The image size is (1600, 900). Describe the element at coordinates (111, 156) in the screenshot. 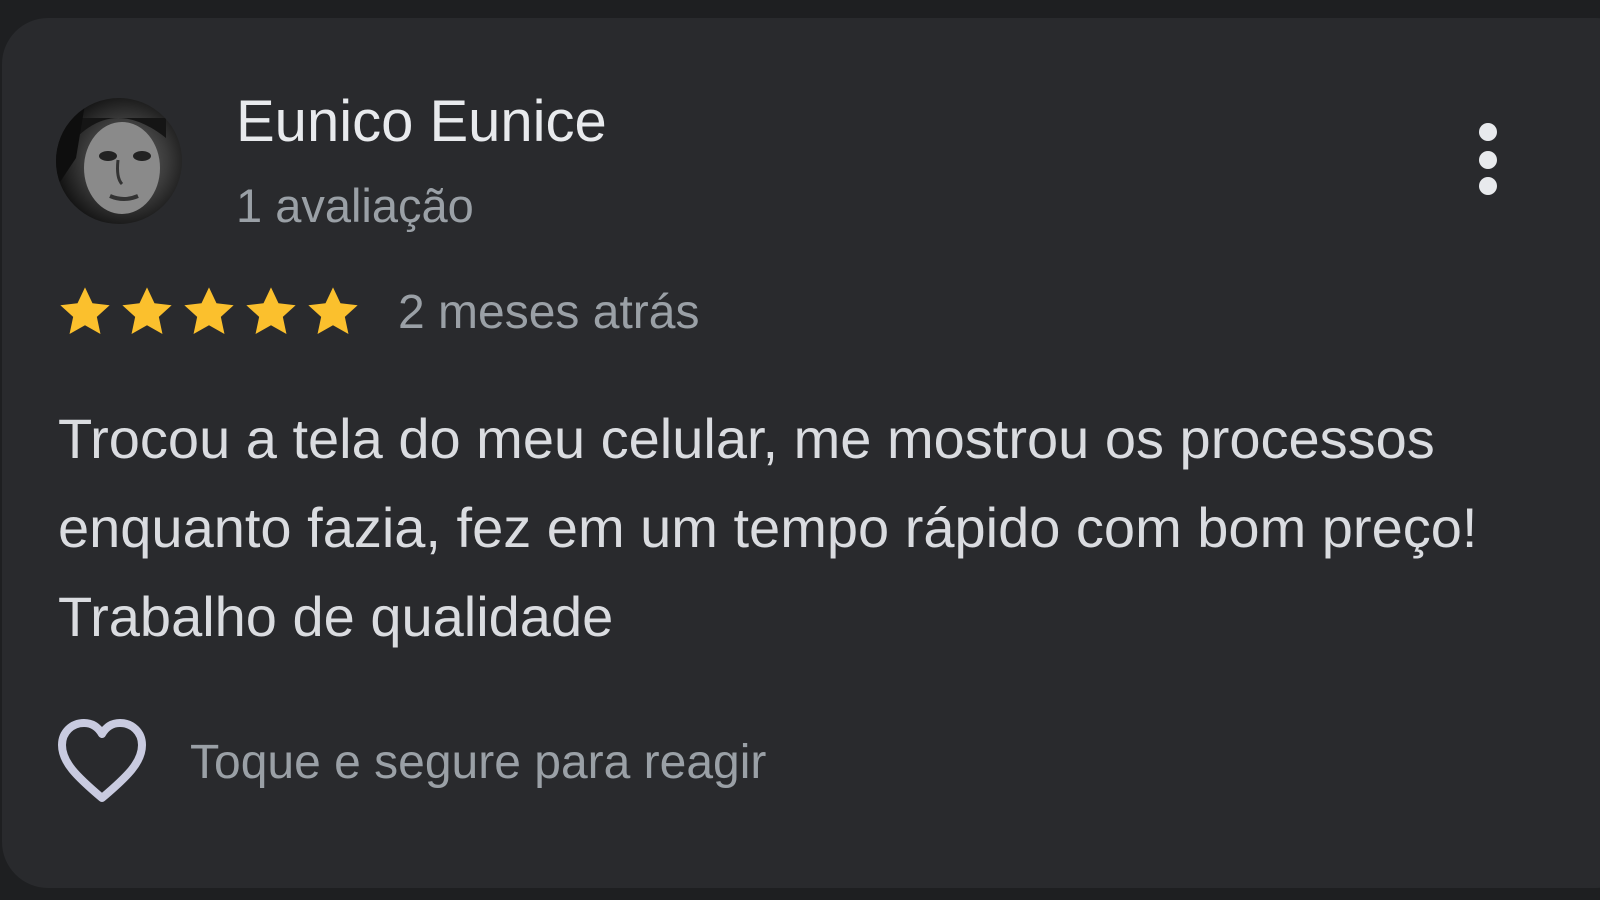

I see `avatar-photo-icon` at that location.